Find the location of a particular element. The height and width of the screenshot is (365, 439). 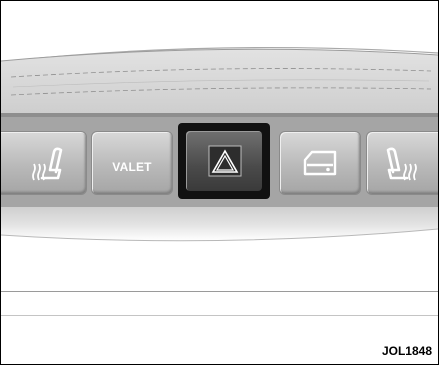

valet-button: VALET is located at coordinates (132, 163).